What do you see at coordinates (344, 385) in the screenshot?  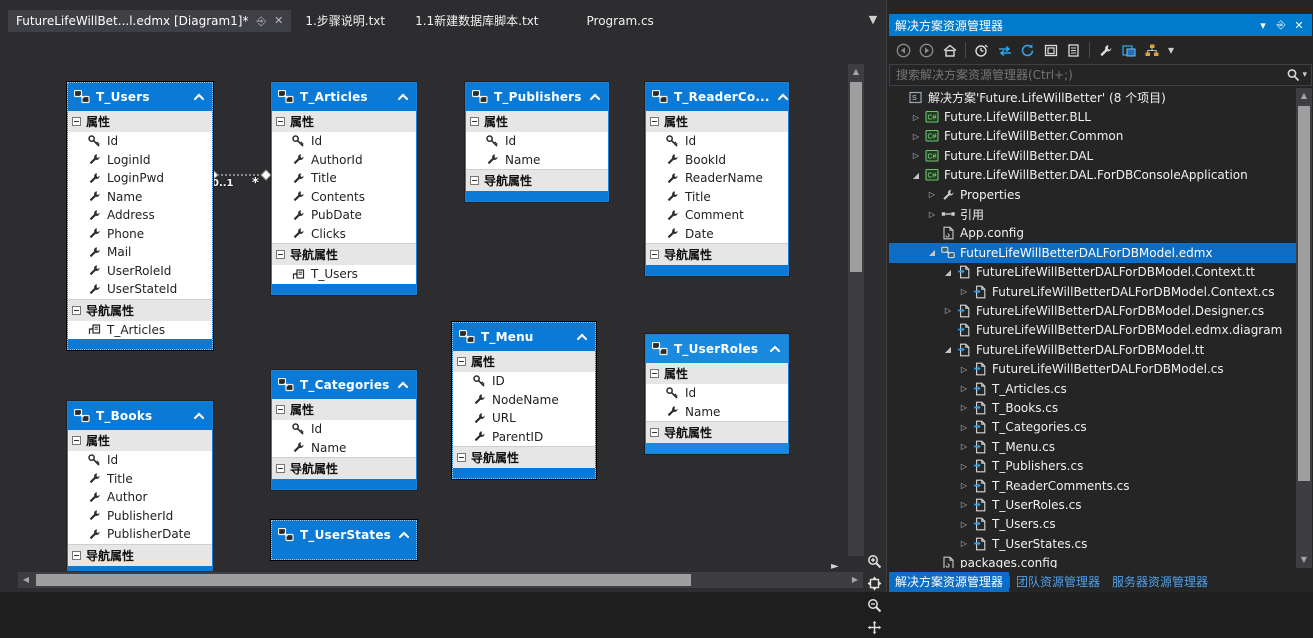 I see `entity-header: T_Categories` at bounding box center [344, 385].